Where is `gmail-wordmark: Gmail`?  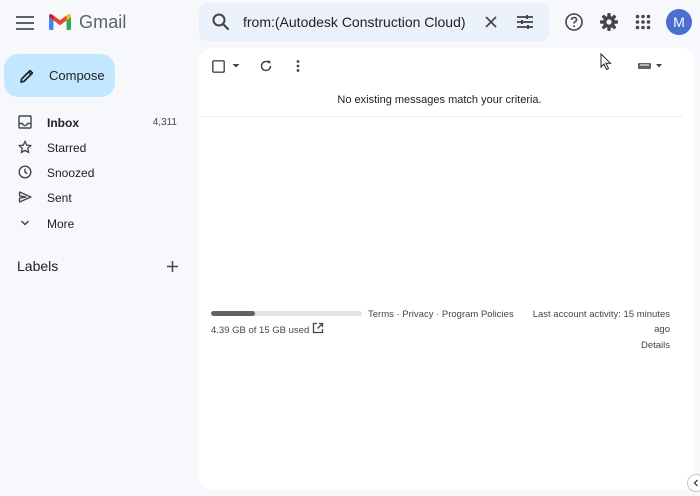 gmail-wordmark: Gmail is located at coordinates (103, 21).